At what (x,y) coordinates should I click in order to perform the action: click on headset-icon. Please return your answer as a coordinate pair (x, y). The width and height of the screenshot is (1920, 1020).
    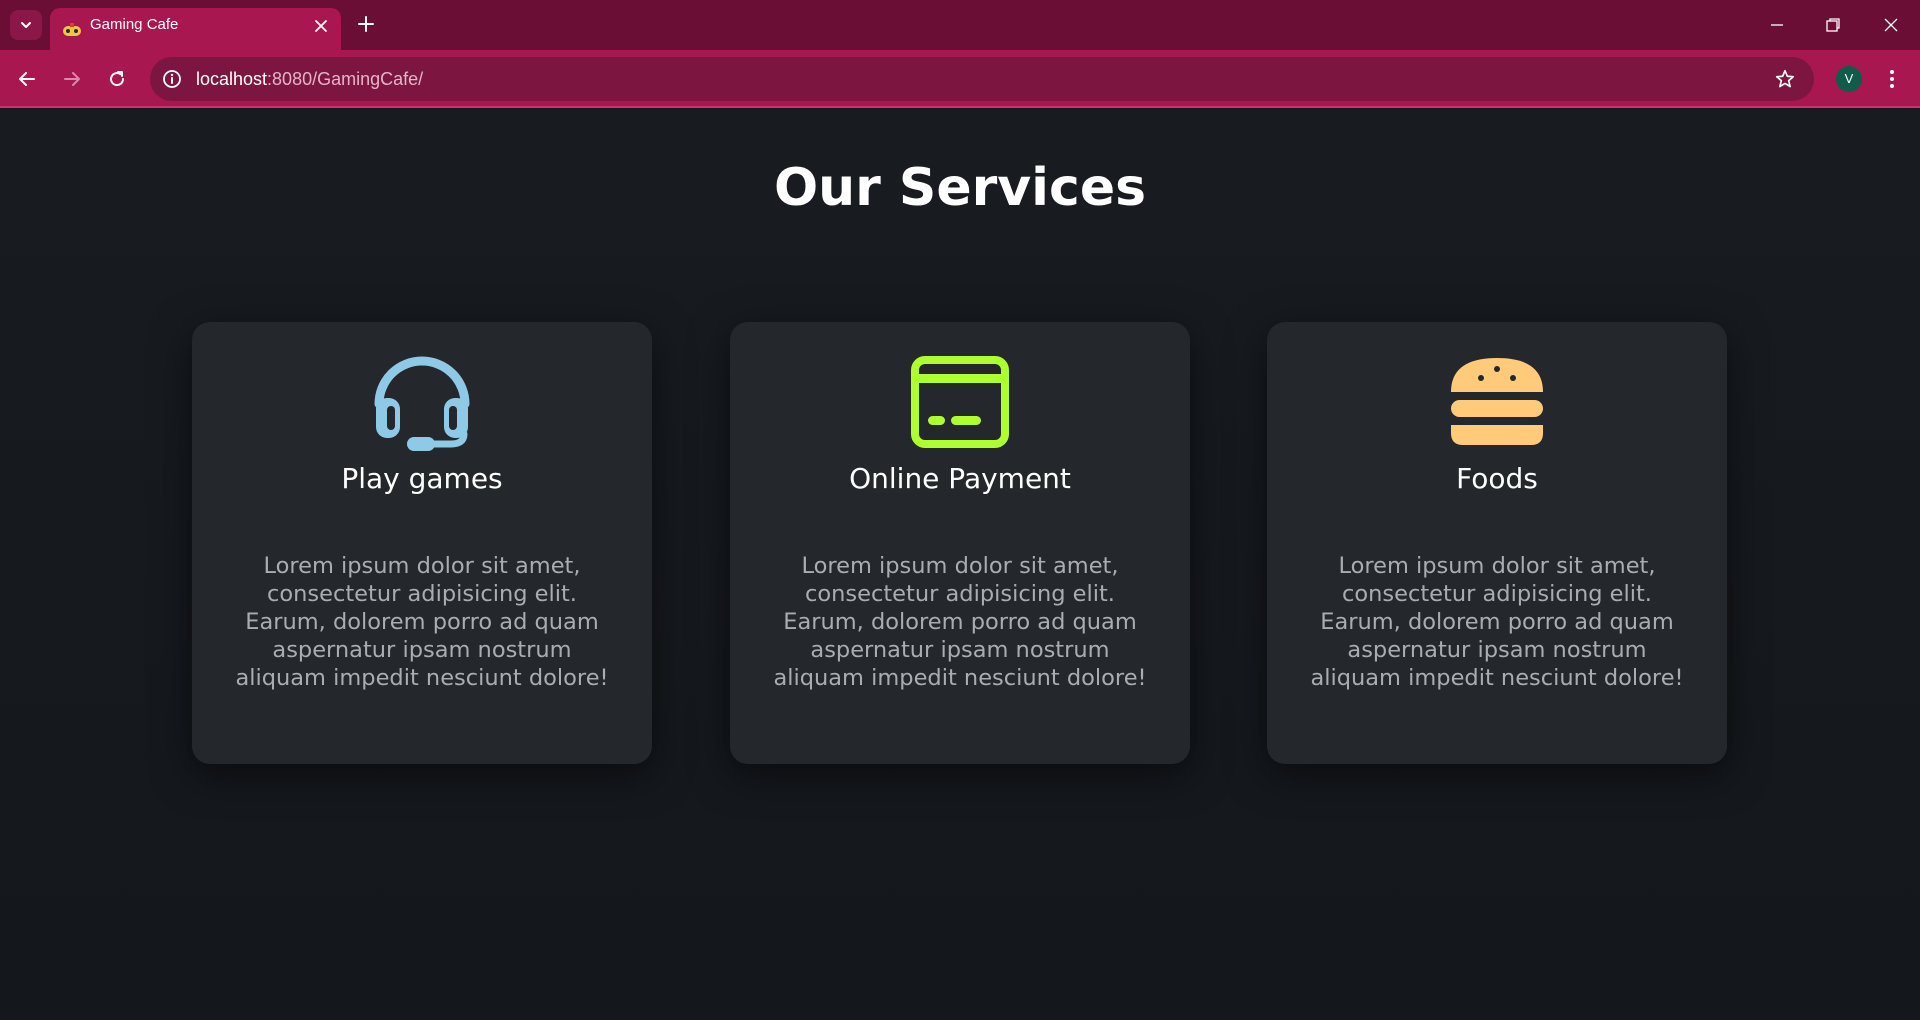
    Looking at the image, I should click on (422, 403).